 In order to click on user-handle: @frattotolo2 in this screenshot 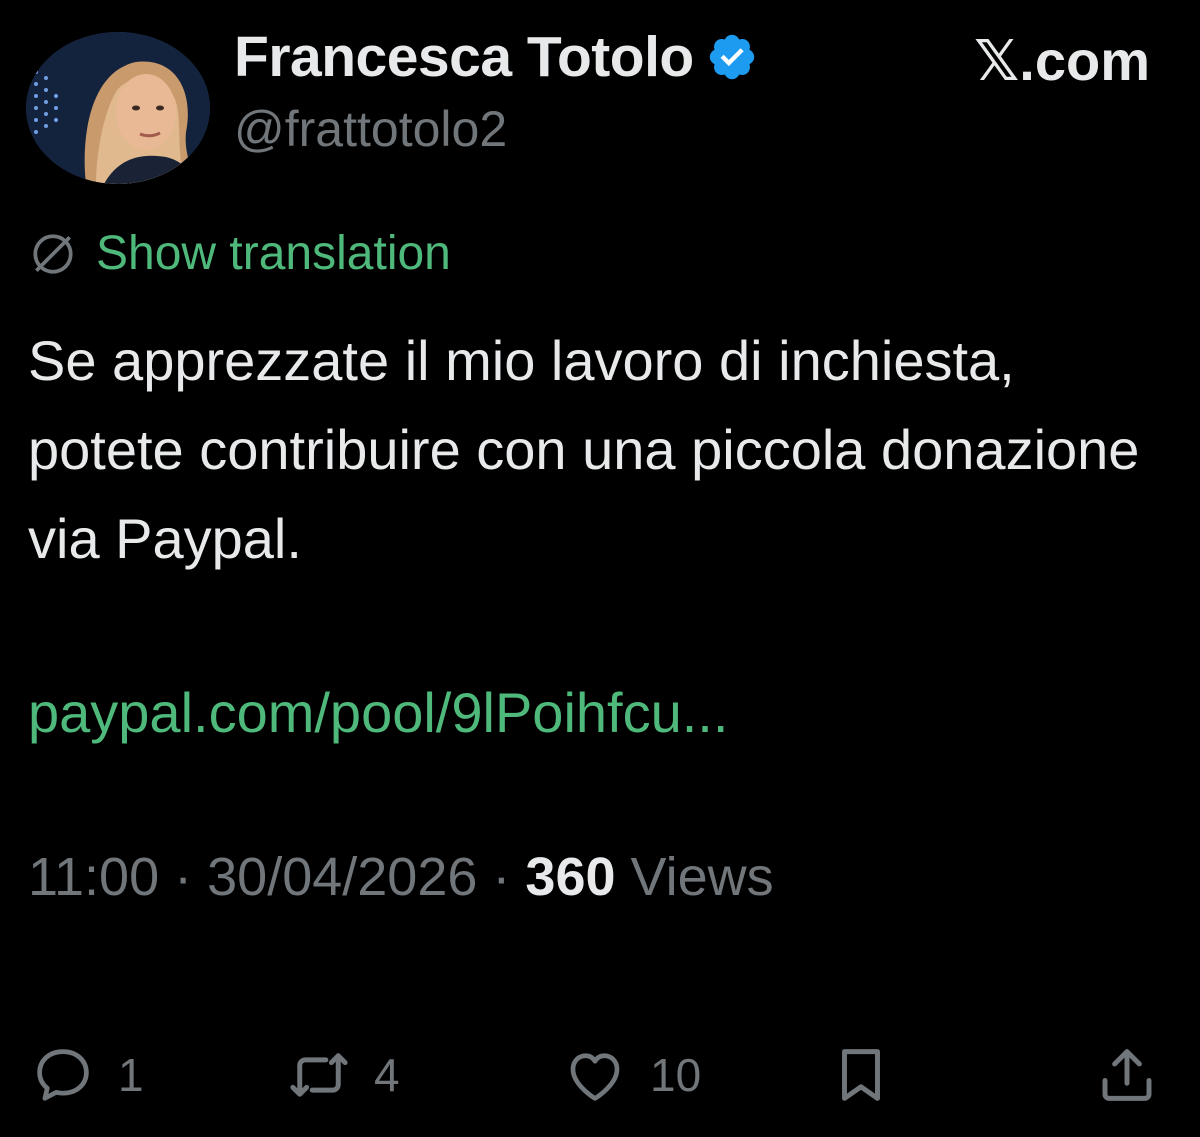, I will do `click(370, 129)`.